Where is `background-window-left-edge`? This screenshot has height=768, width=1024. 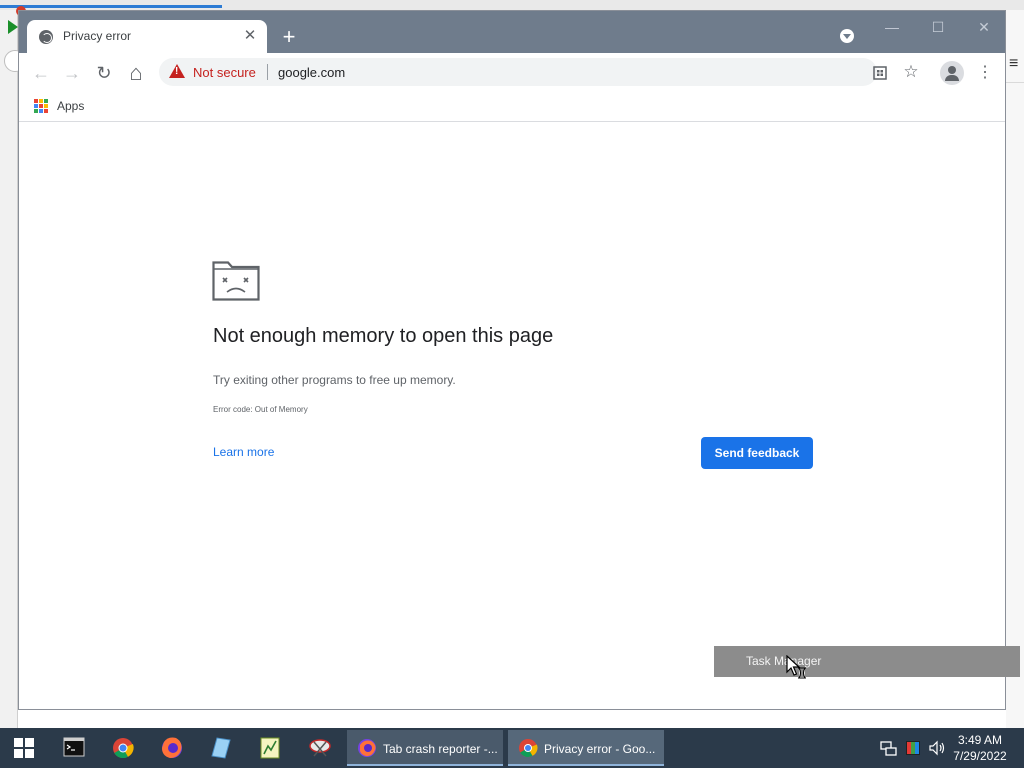 background-window-left-edge is located at coordinates (13, 369).